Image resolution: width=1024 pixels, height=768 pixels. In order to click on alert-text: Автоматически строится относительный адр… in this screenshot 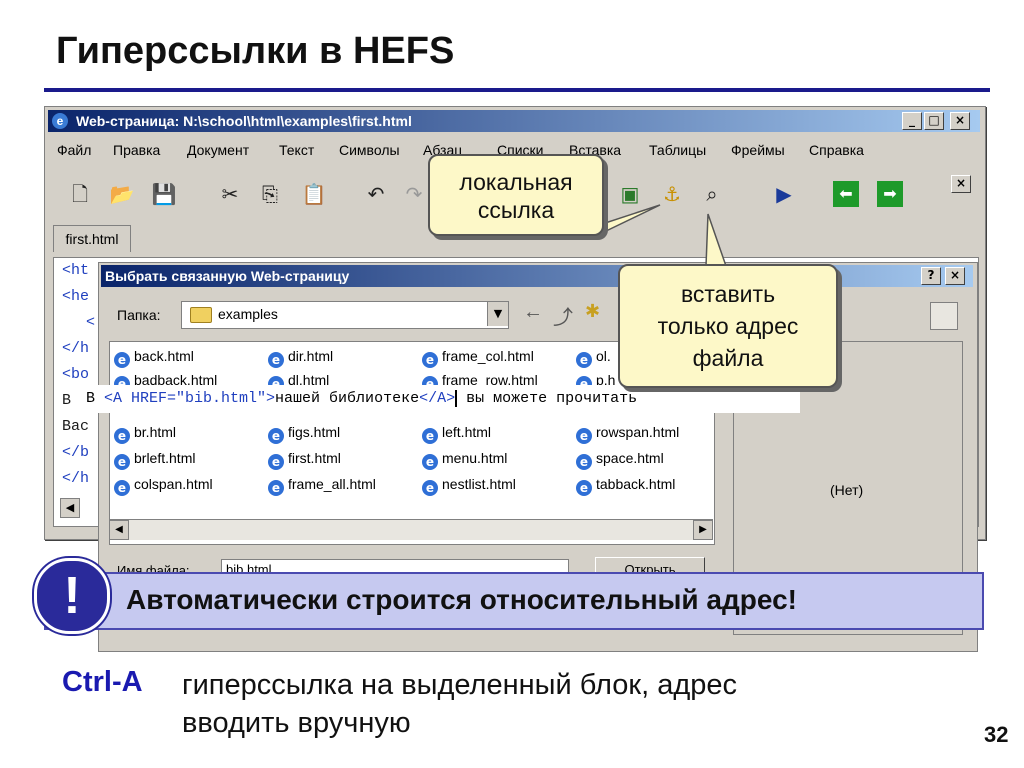, I will do `click(461, 599)`.